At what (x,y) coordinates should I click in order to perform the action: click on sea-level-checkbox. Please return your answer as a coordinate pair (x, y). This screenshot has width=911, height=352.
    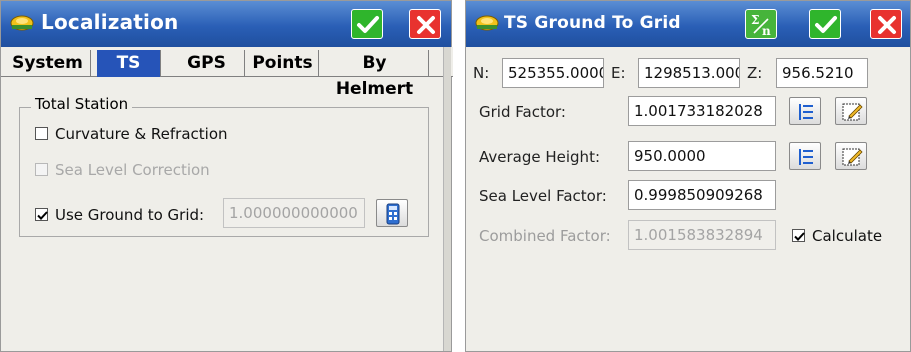
    Looking at the image, I should click on (41, 169).